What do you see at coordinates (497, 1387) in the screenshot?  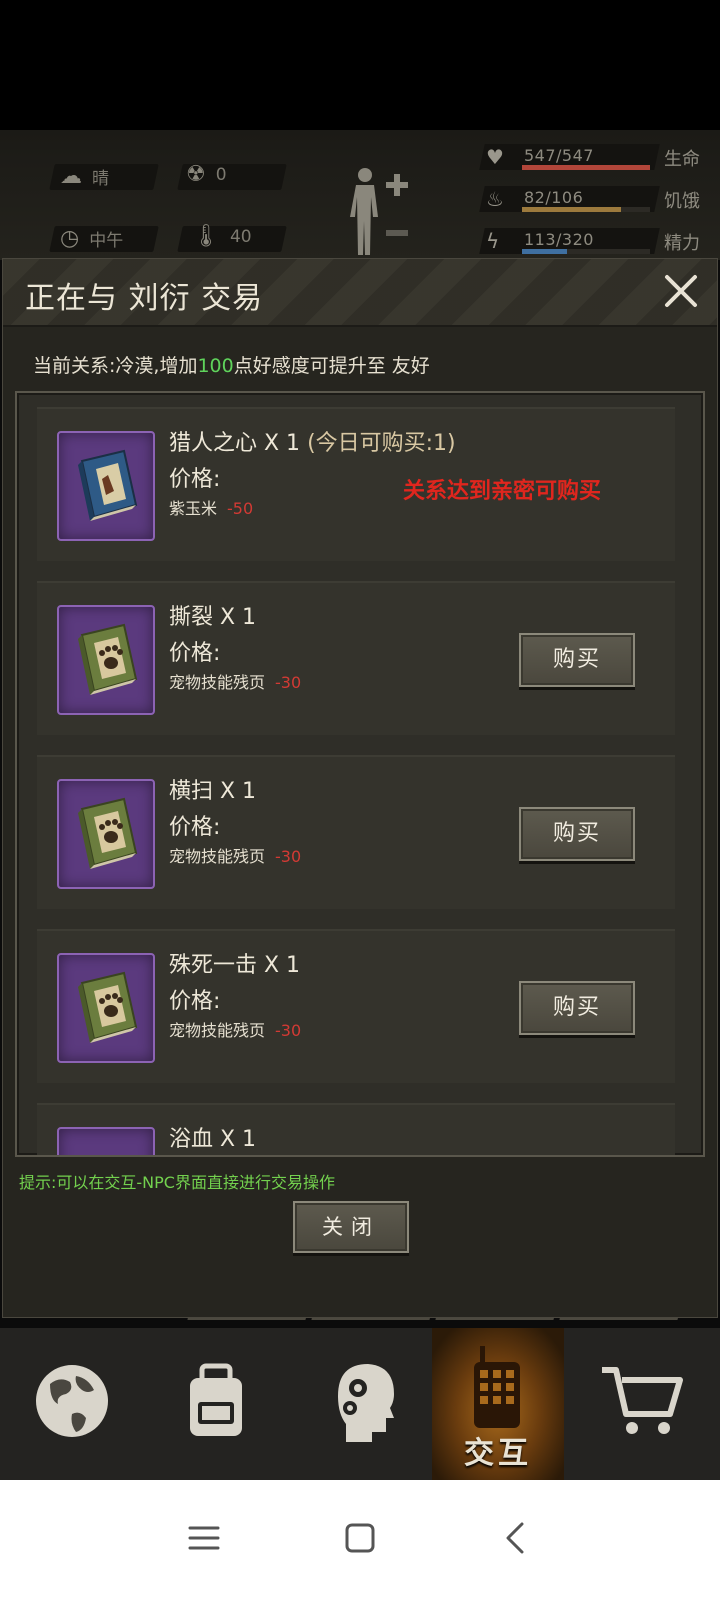 I see `walkie-talkie-icon` at bounding box center [497, 1387].